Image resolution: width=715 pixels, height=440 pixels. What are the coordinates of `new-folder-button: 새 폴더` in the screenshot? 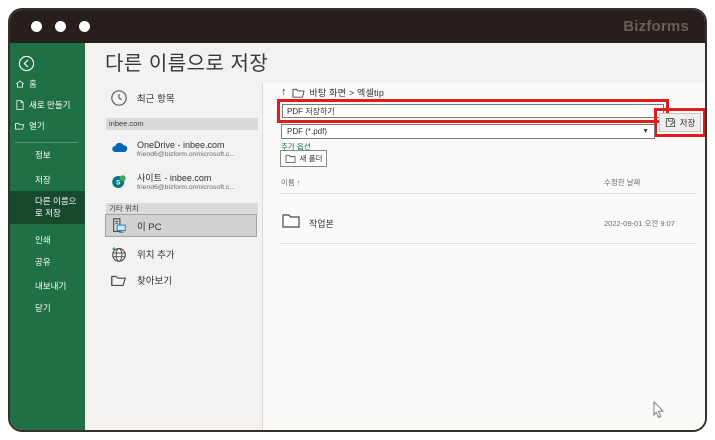 It's located at (303, 158).